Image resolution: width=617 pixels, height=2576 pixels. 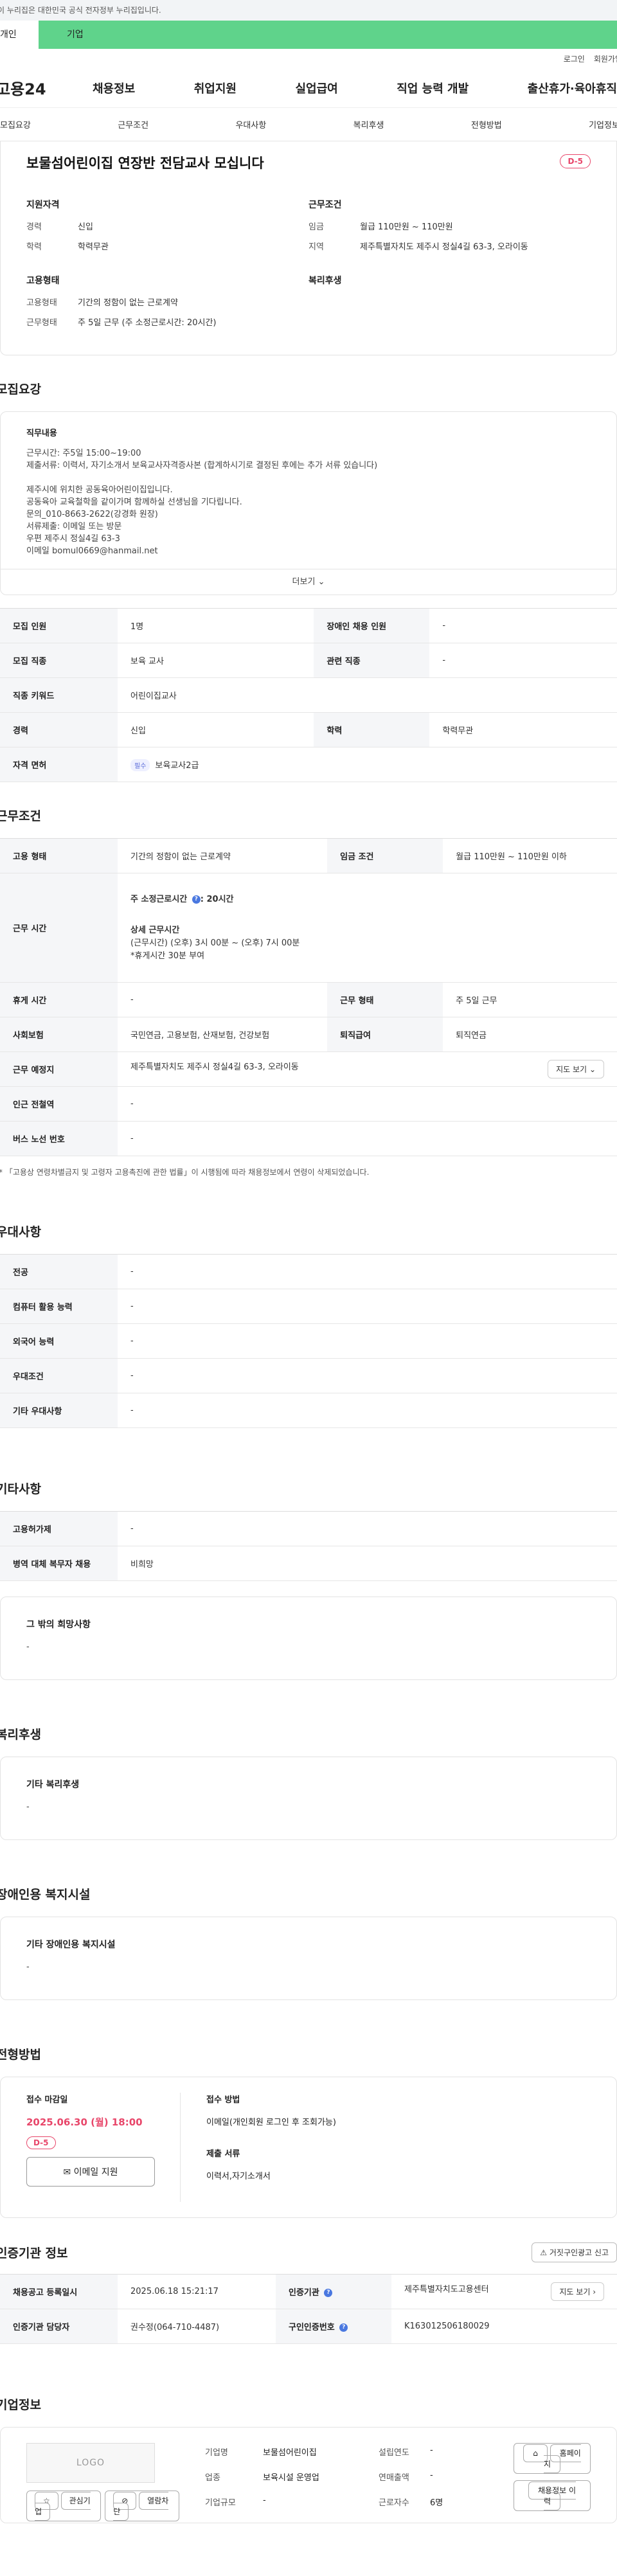 What do you see at coordinates (217, 2453) in the screenshot?
I see `company-key: 기업명` at bounding box center [217, 2453].